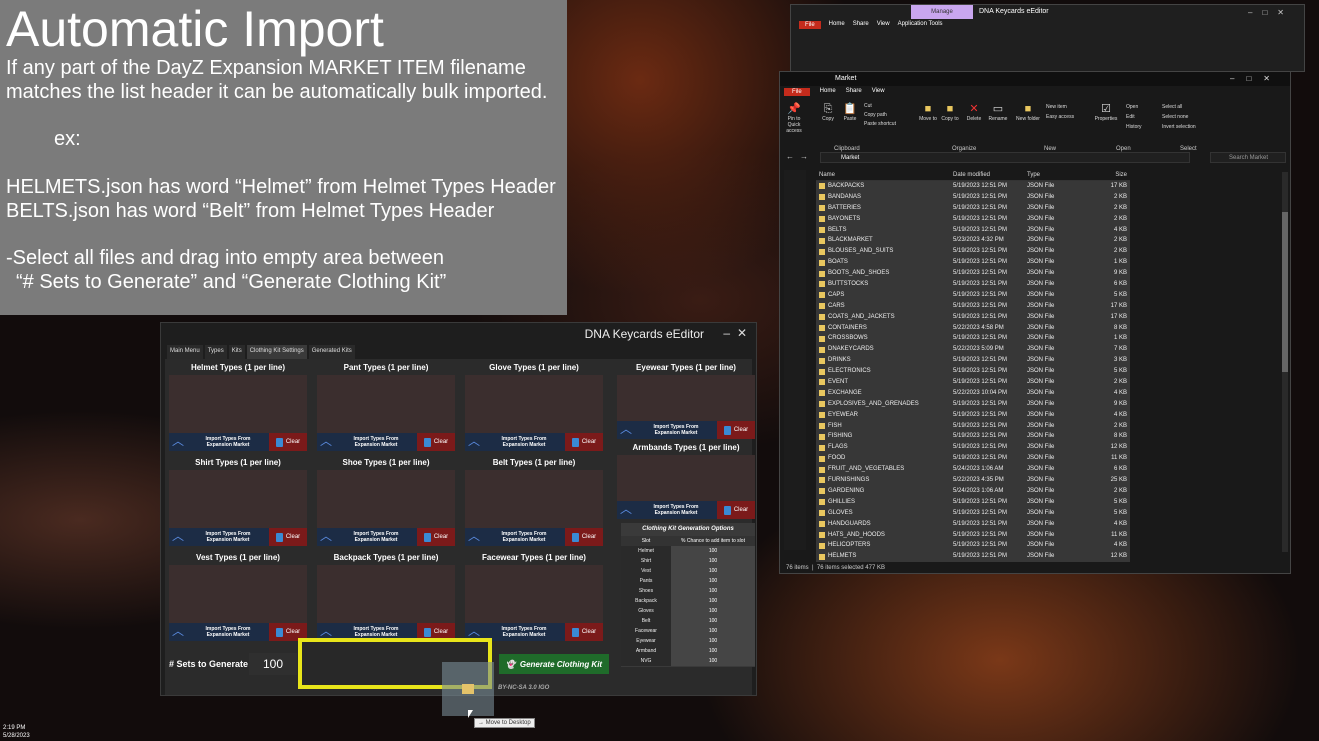 The height and width of the screenshot is (741, 1319). Describe the element at coordinates (828, 92) in the screenshot. I see `ribbon-tab-home: Home` at that location.